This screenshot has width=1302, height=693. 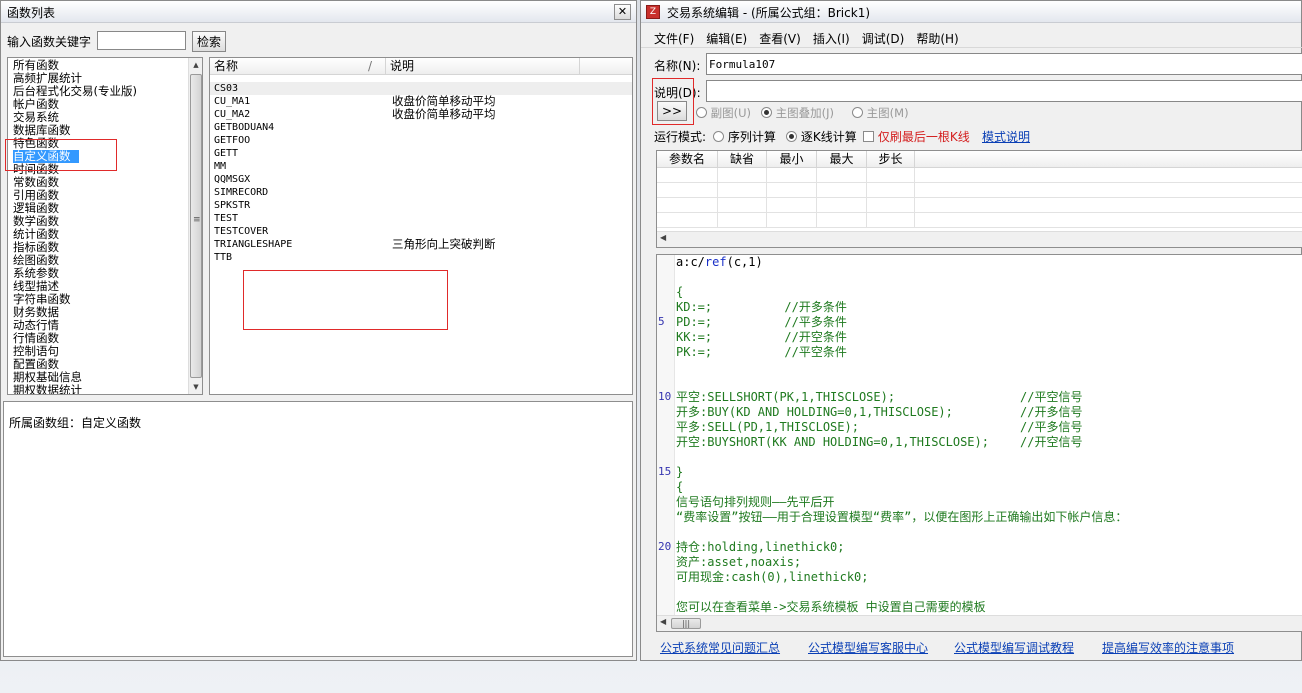 What do you see at coordinates (622, 12) in the screenshot?
I see `close-icon: ✕` at bounding box center [622, 12].